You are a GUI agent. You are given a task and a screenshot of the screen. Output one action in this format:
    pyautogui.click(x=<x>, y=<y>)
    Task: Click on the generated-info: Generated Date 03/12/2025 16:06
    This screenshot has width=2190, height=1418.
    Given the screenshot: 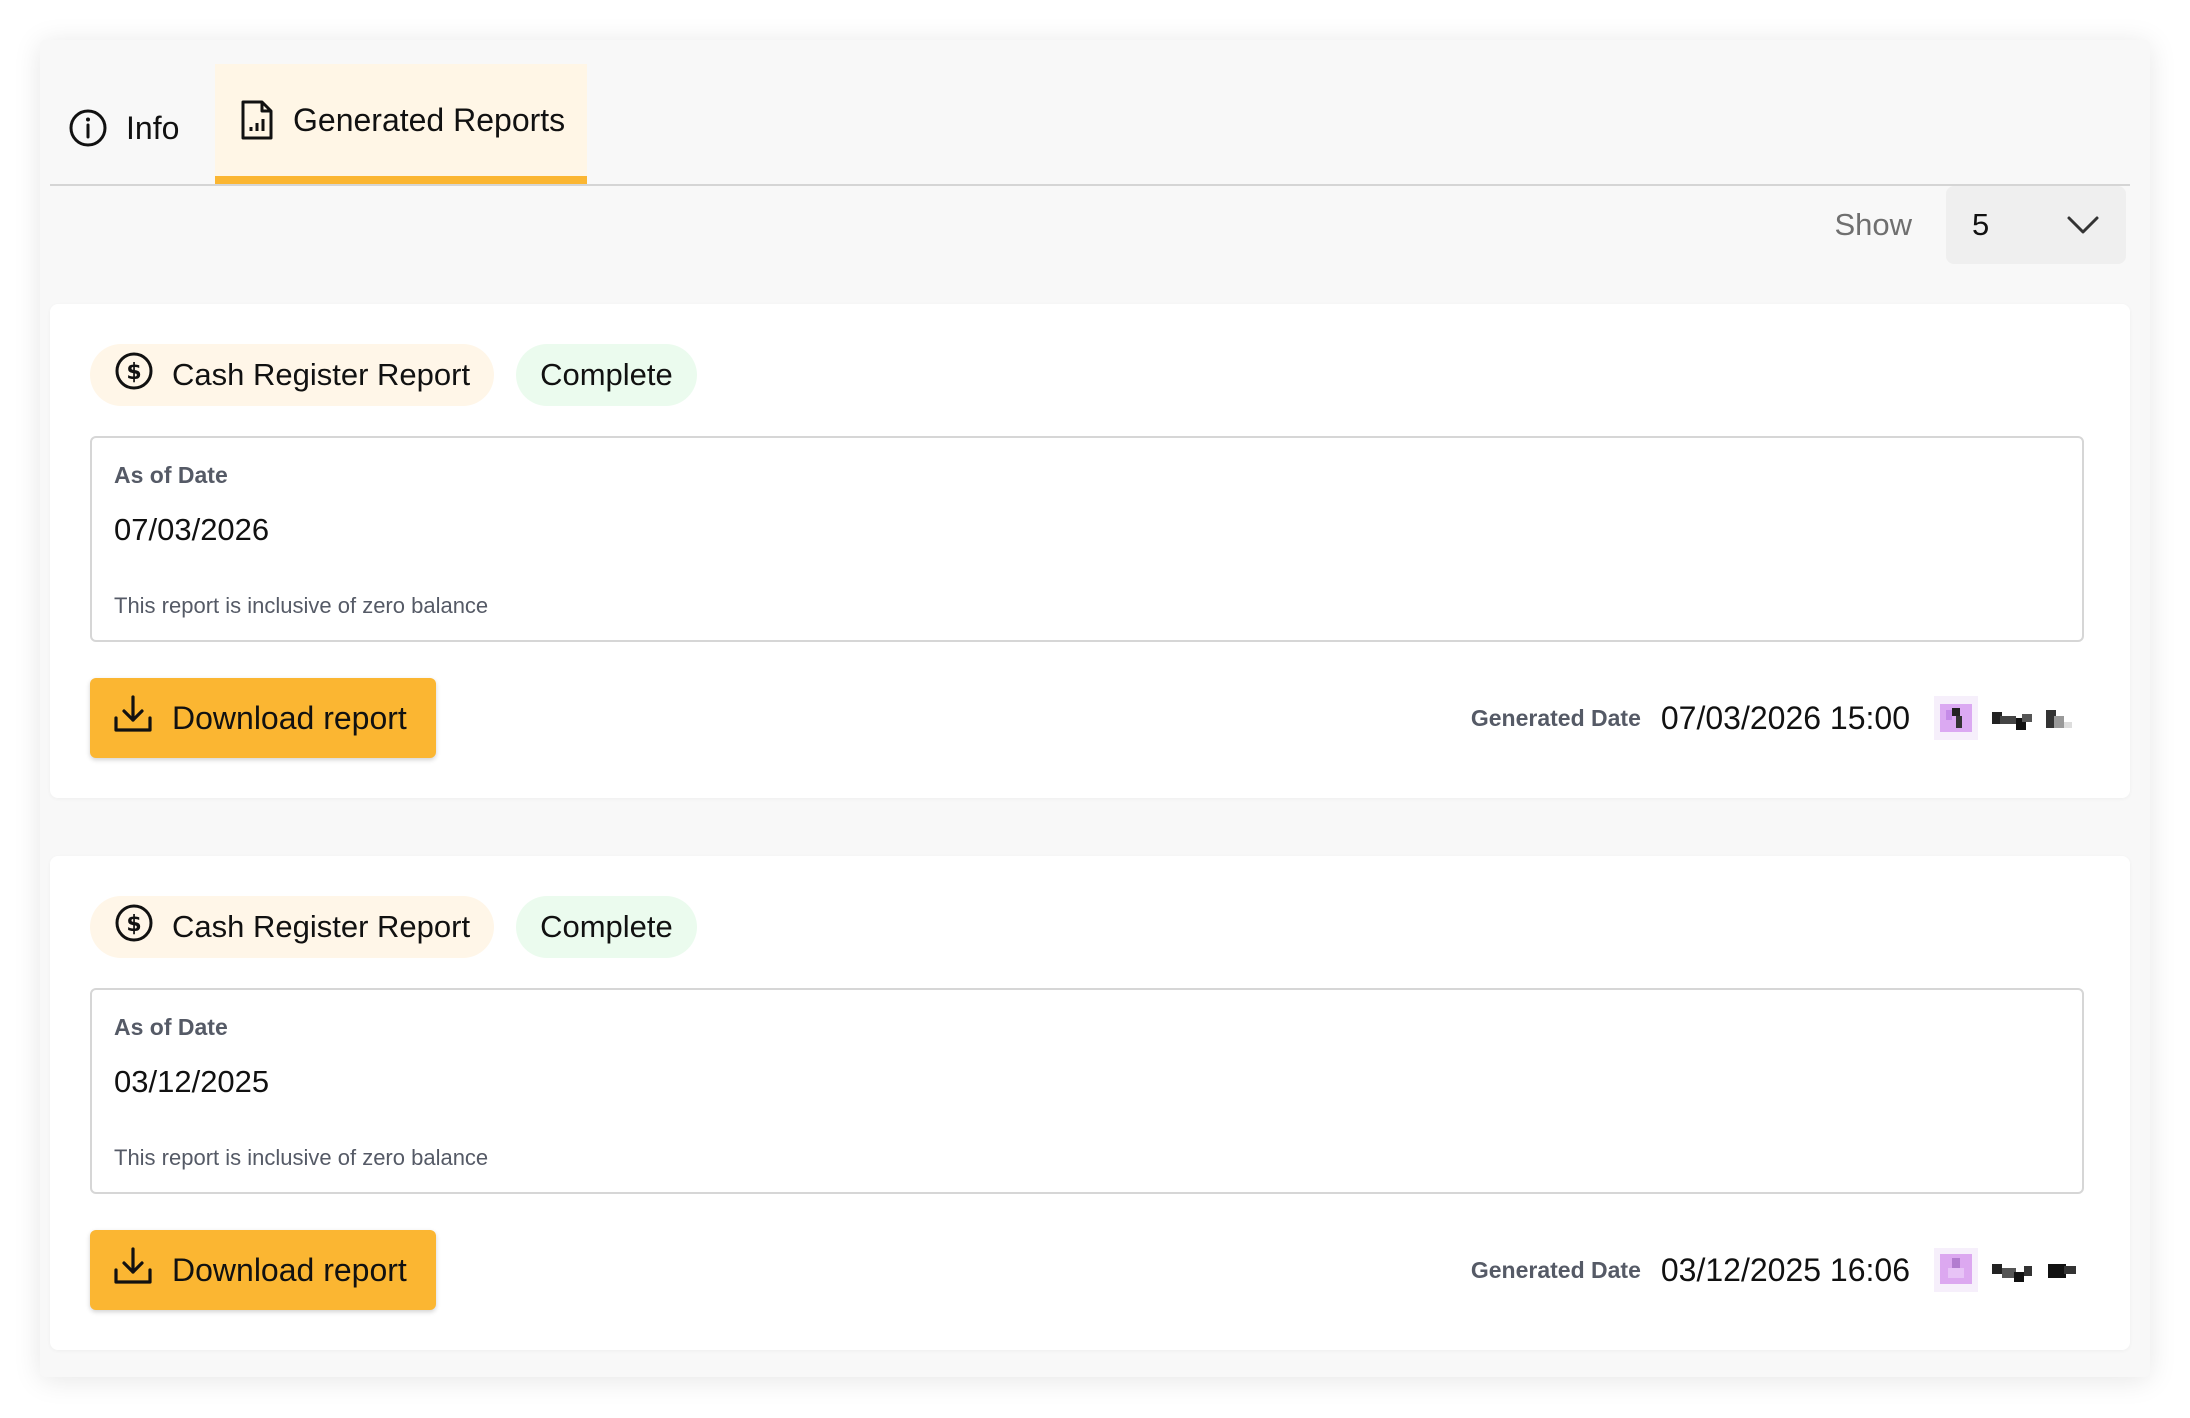 What is the action you would take?
    pyautogui.click(x=1781, y=1270)
    